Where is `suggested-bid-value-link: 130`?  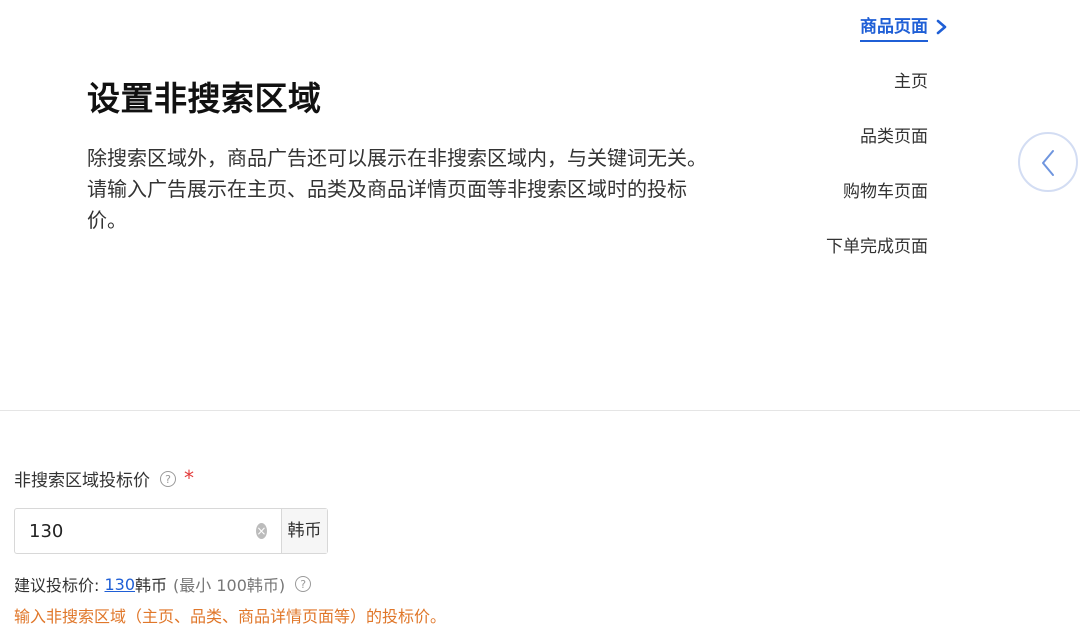 suggested-bid-value-link: 130 is located at coordinates (119, 584).